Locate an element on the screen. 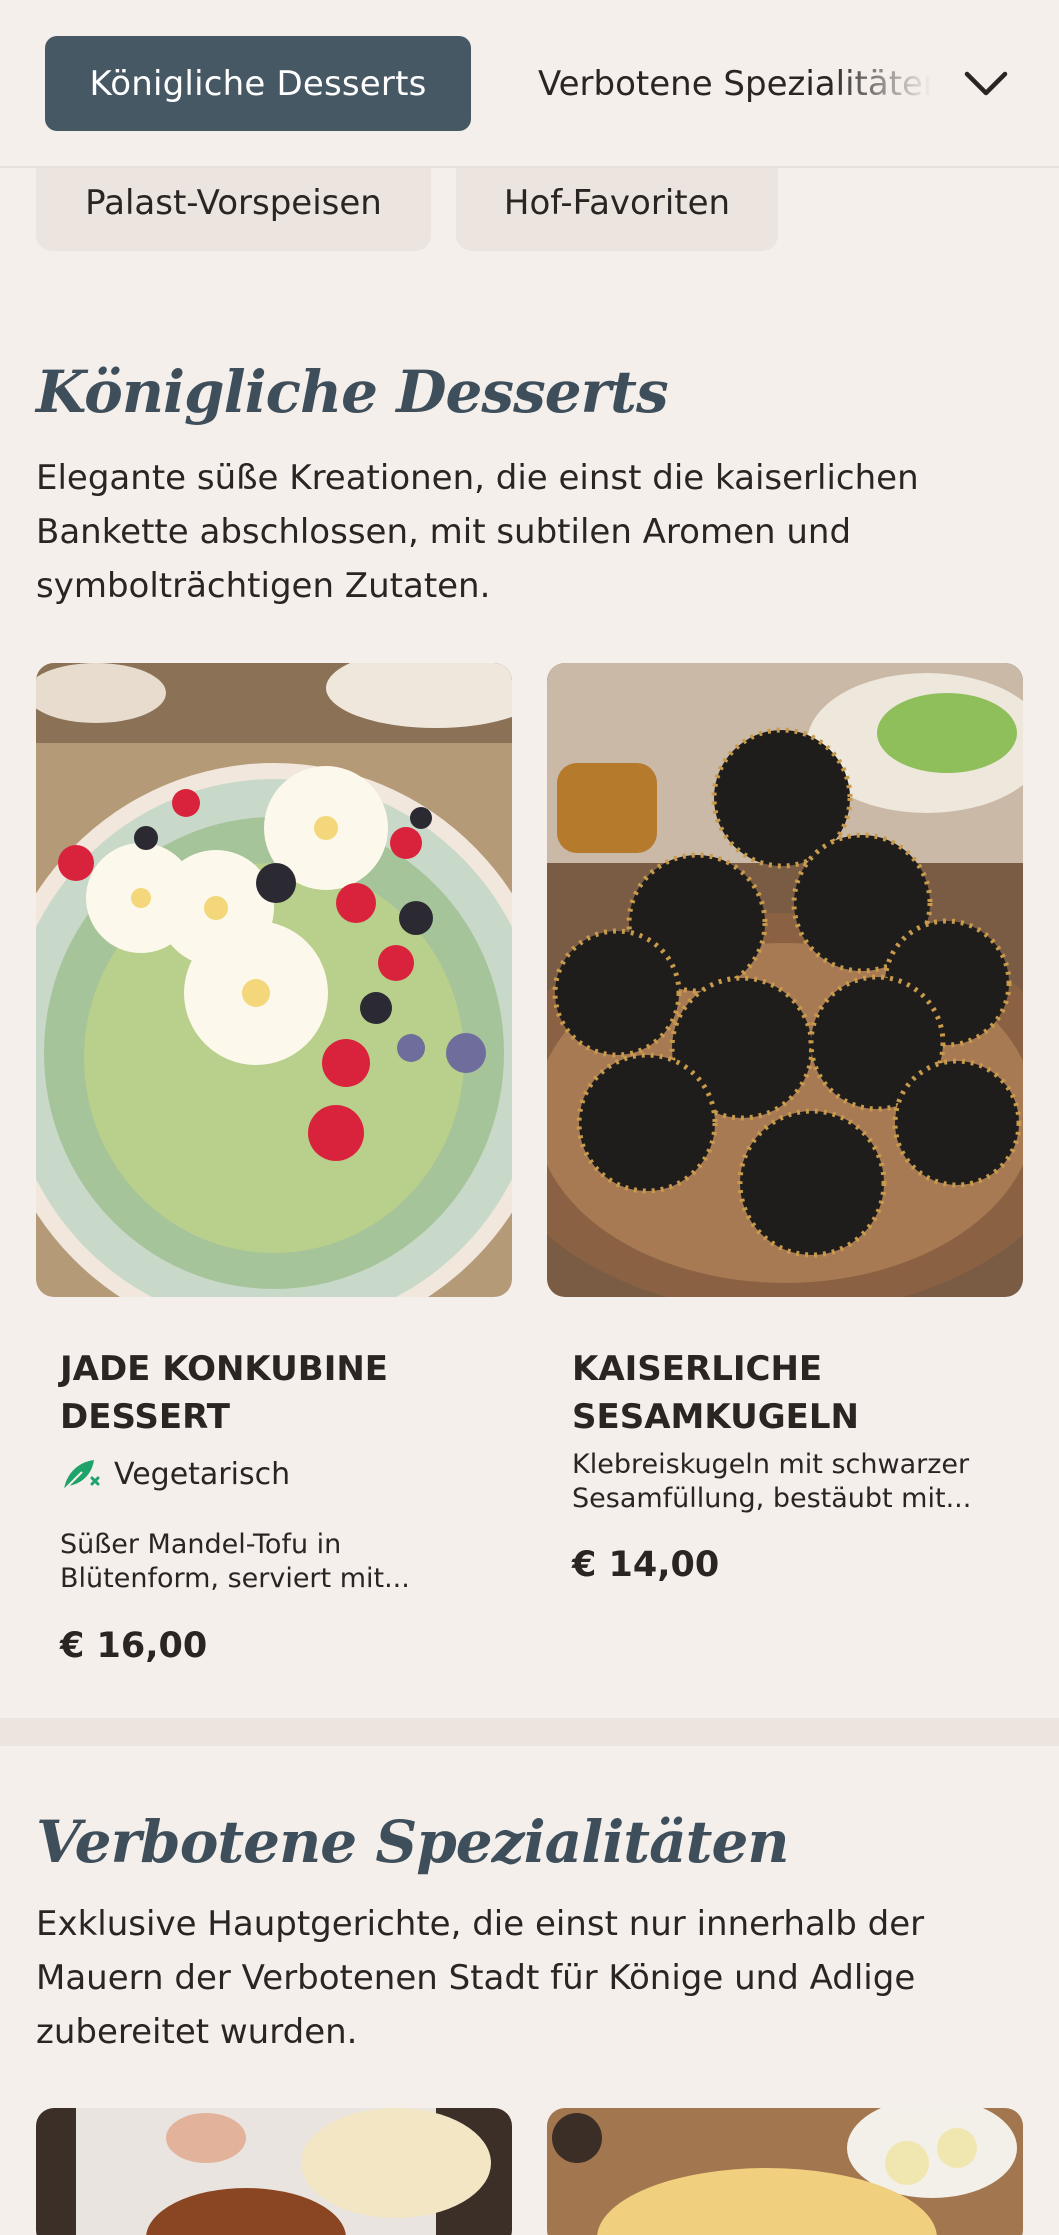  description-line: Süßer Mandel-Tofu in is located at coordinates (201, 1544).